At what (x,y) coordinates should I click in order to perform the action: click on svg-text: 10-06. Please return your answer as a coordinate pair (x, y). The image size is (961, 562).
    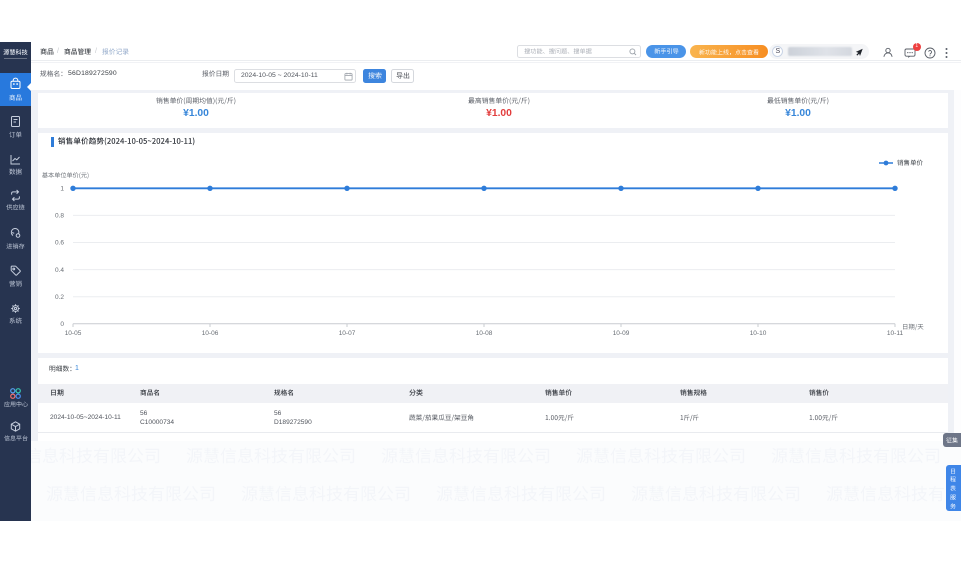
    Looking at the image, I should click on (210, 333).